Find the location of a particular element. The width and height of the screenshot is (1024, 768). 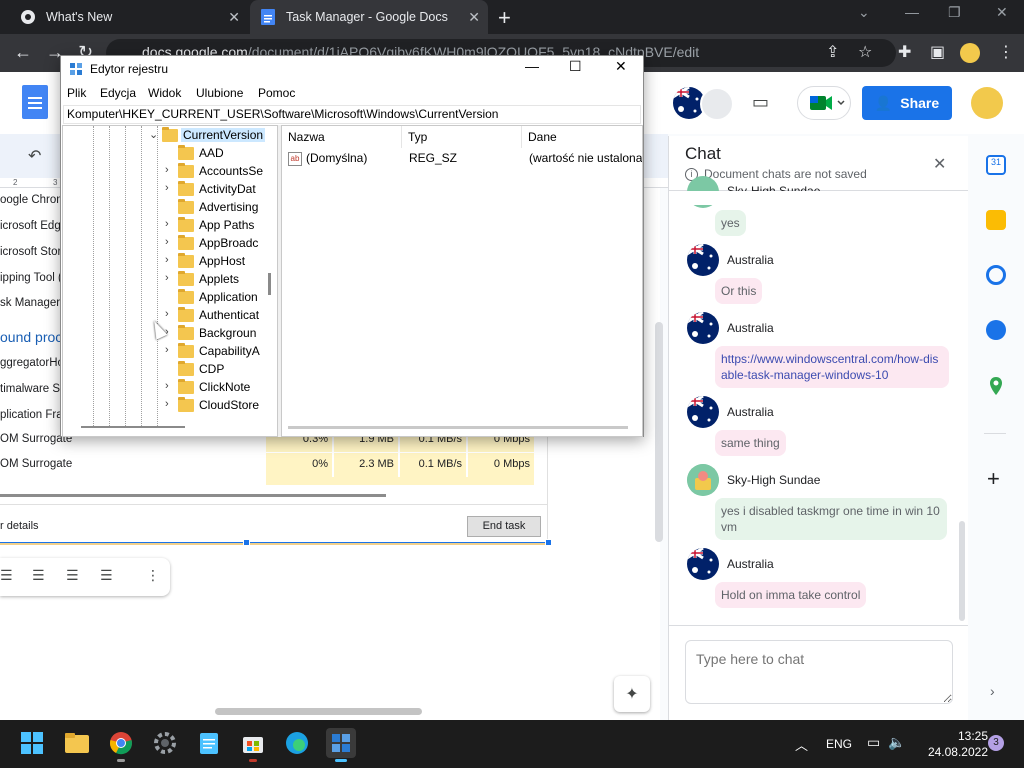

close-icon: ✕ is located at coordinates (621, 66).